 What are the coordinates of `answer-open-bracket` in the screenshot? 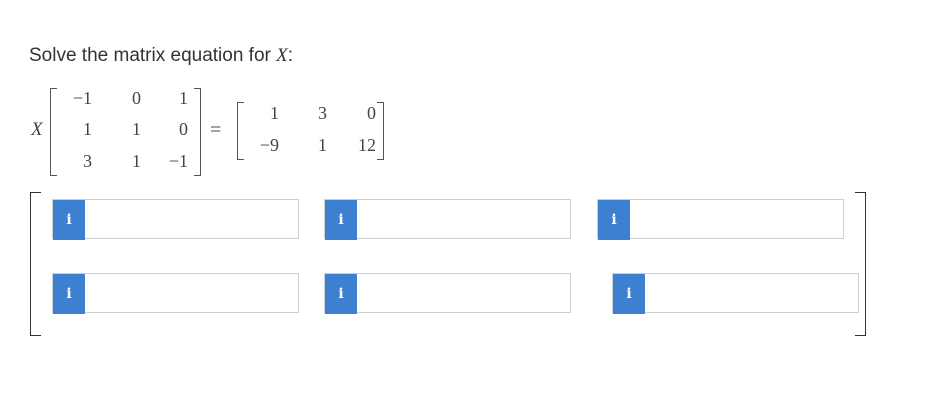 It's located at (35, 264).